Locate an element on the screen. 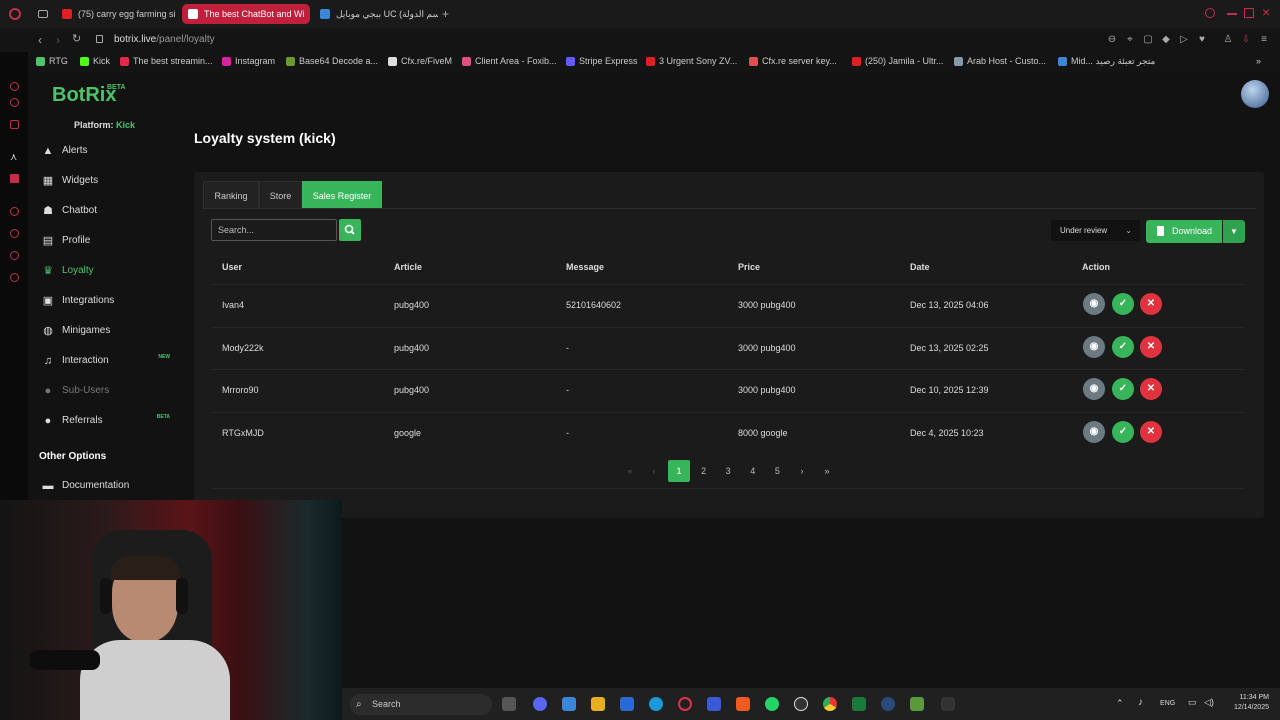 This screenshot has width=1280, height=720. pagination-page-button: 5 is located at coordinates (777, 471).